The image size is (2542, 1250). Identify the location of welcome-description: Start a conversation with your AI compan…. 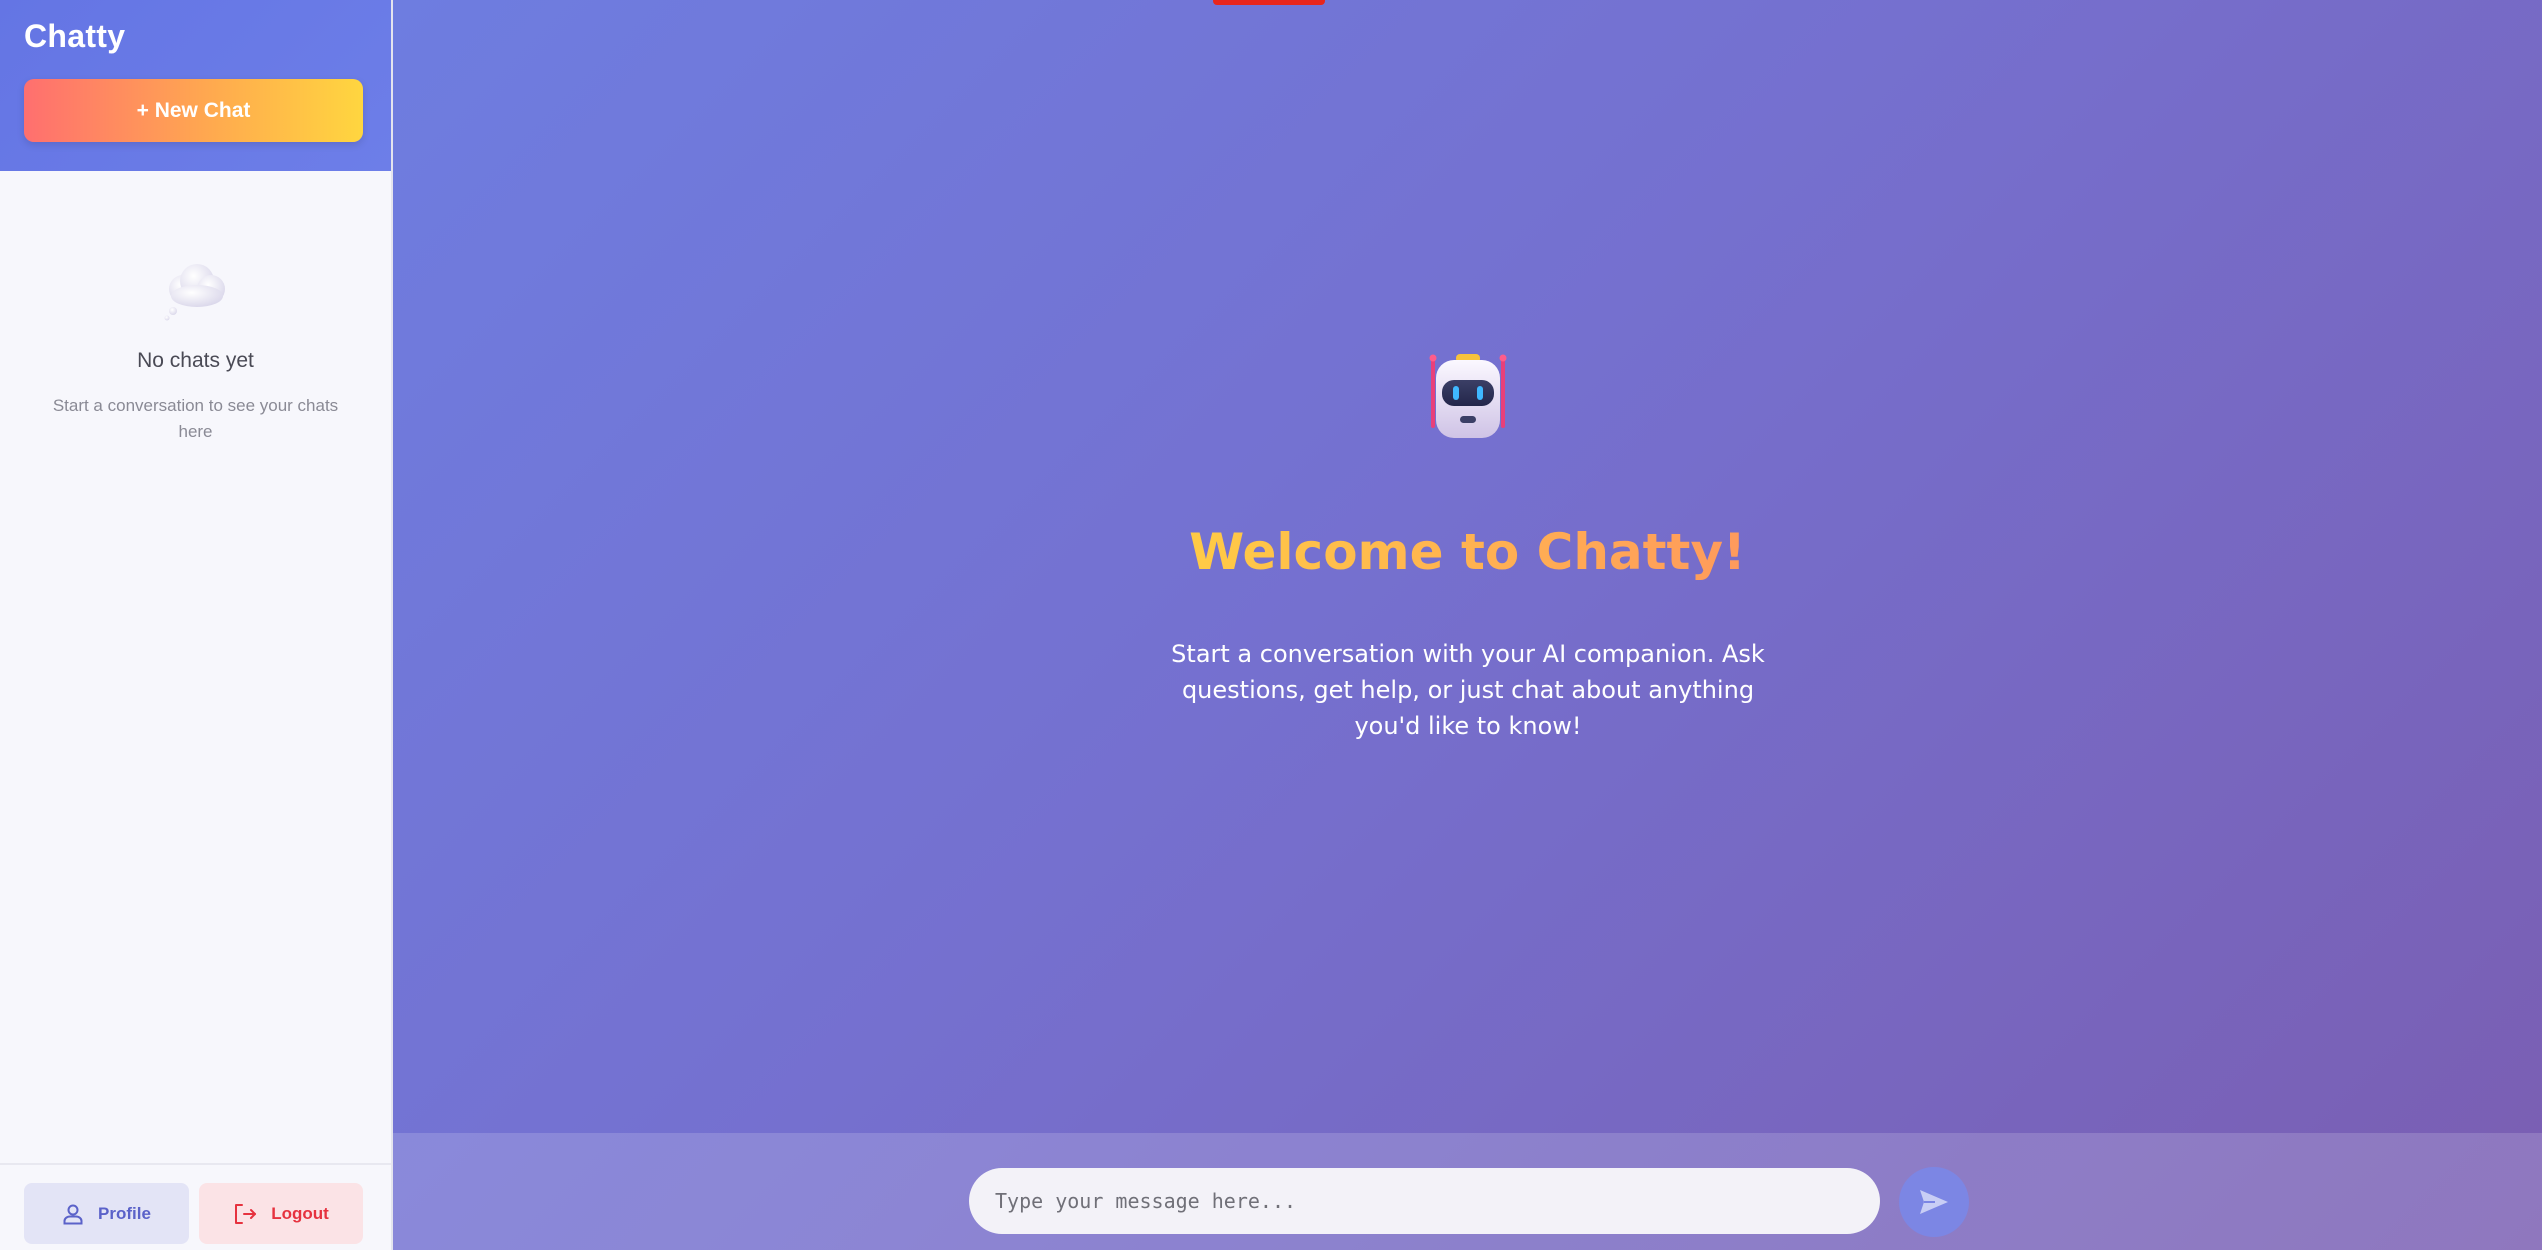
(1468, 690).